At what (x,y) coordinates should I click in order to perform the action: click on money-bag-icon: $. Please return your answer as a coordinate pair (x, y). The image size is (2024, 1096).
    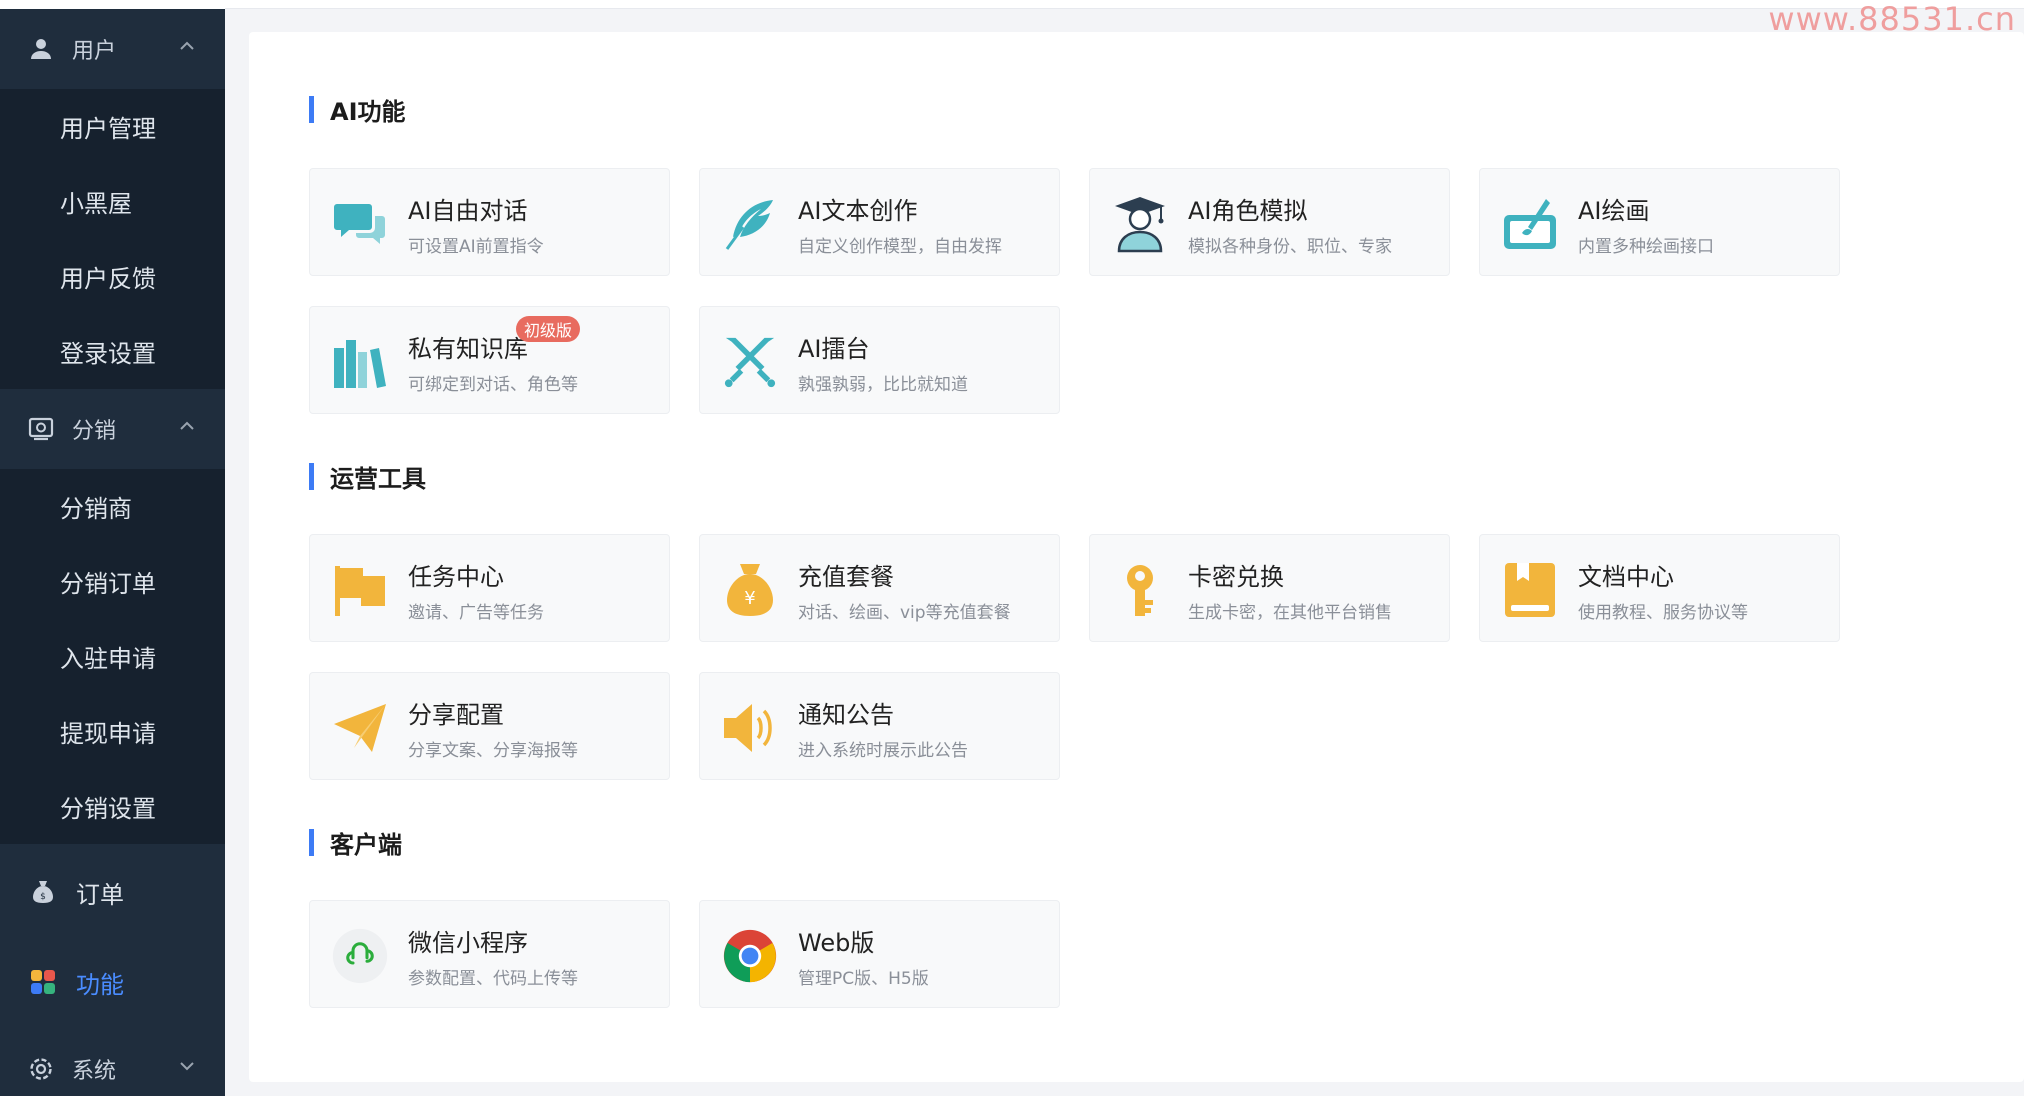
    Looking at the image, I should click on (43, 892).